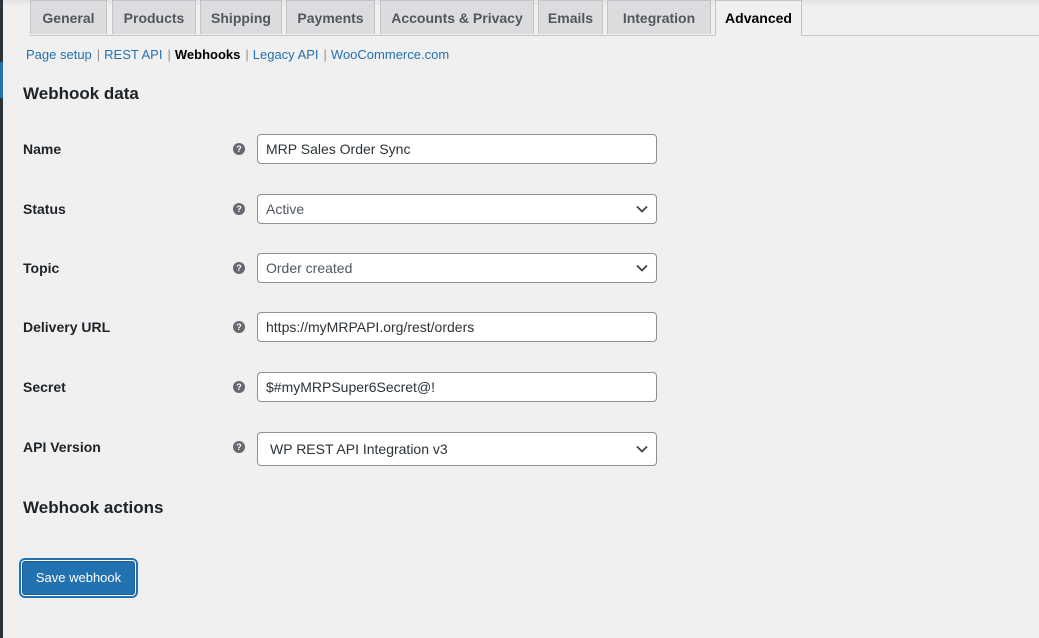 The width and height of the screenshot is (1039, 638). I want to click on admin-sidebar-active-marker, so click(1, 80).